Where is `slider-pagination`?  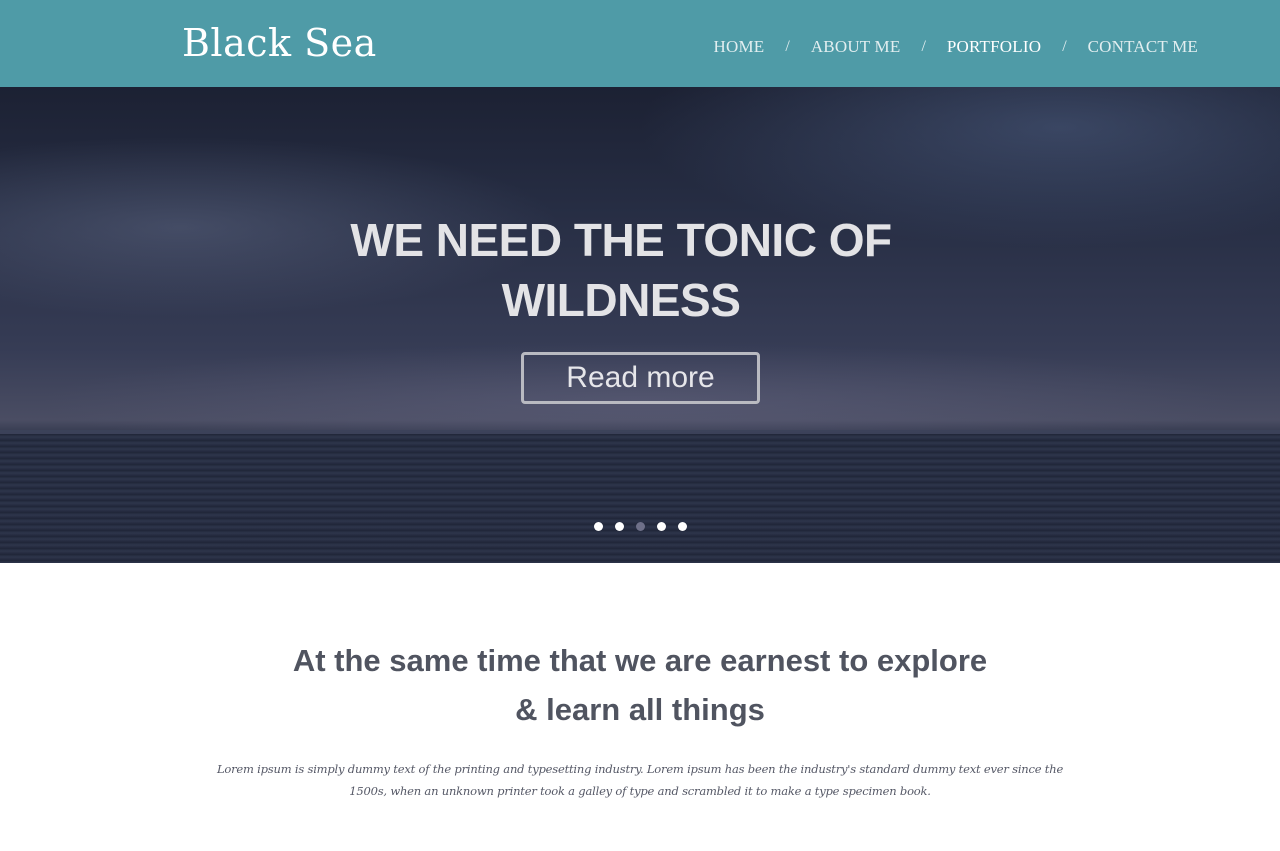 slider-pagination is located at coordinates (640, 527).